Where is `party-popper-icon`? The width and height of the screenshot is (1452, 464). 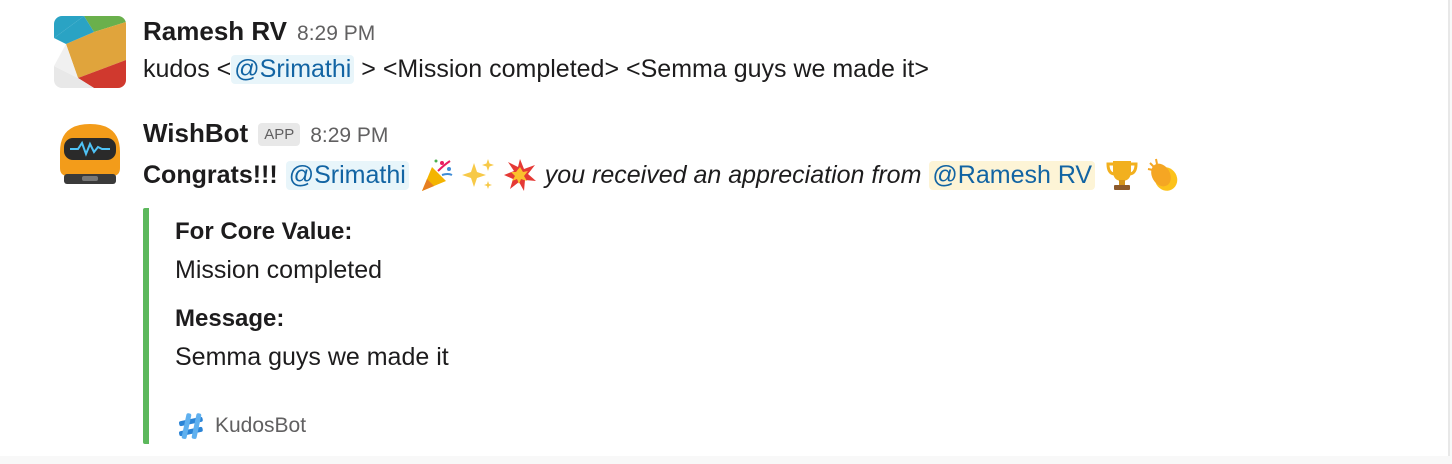
party-popper-icon is located at coordinates (436, 175).